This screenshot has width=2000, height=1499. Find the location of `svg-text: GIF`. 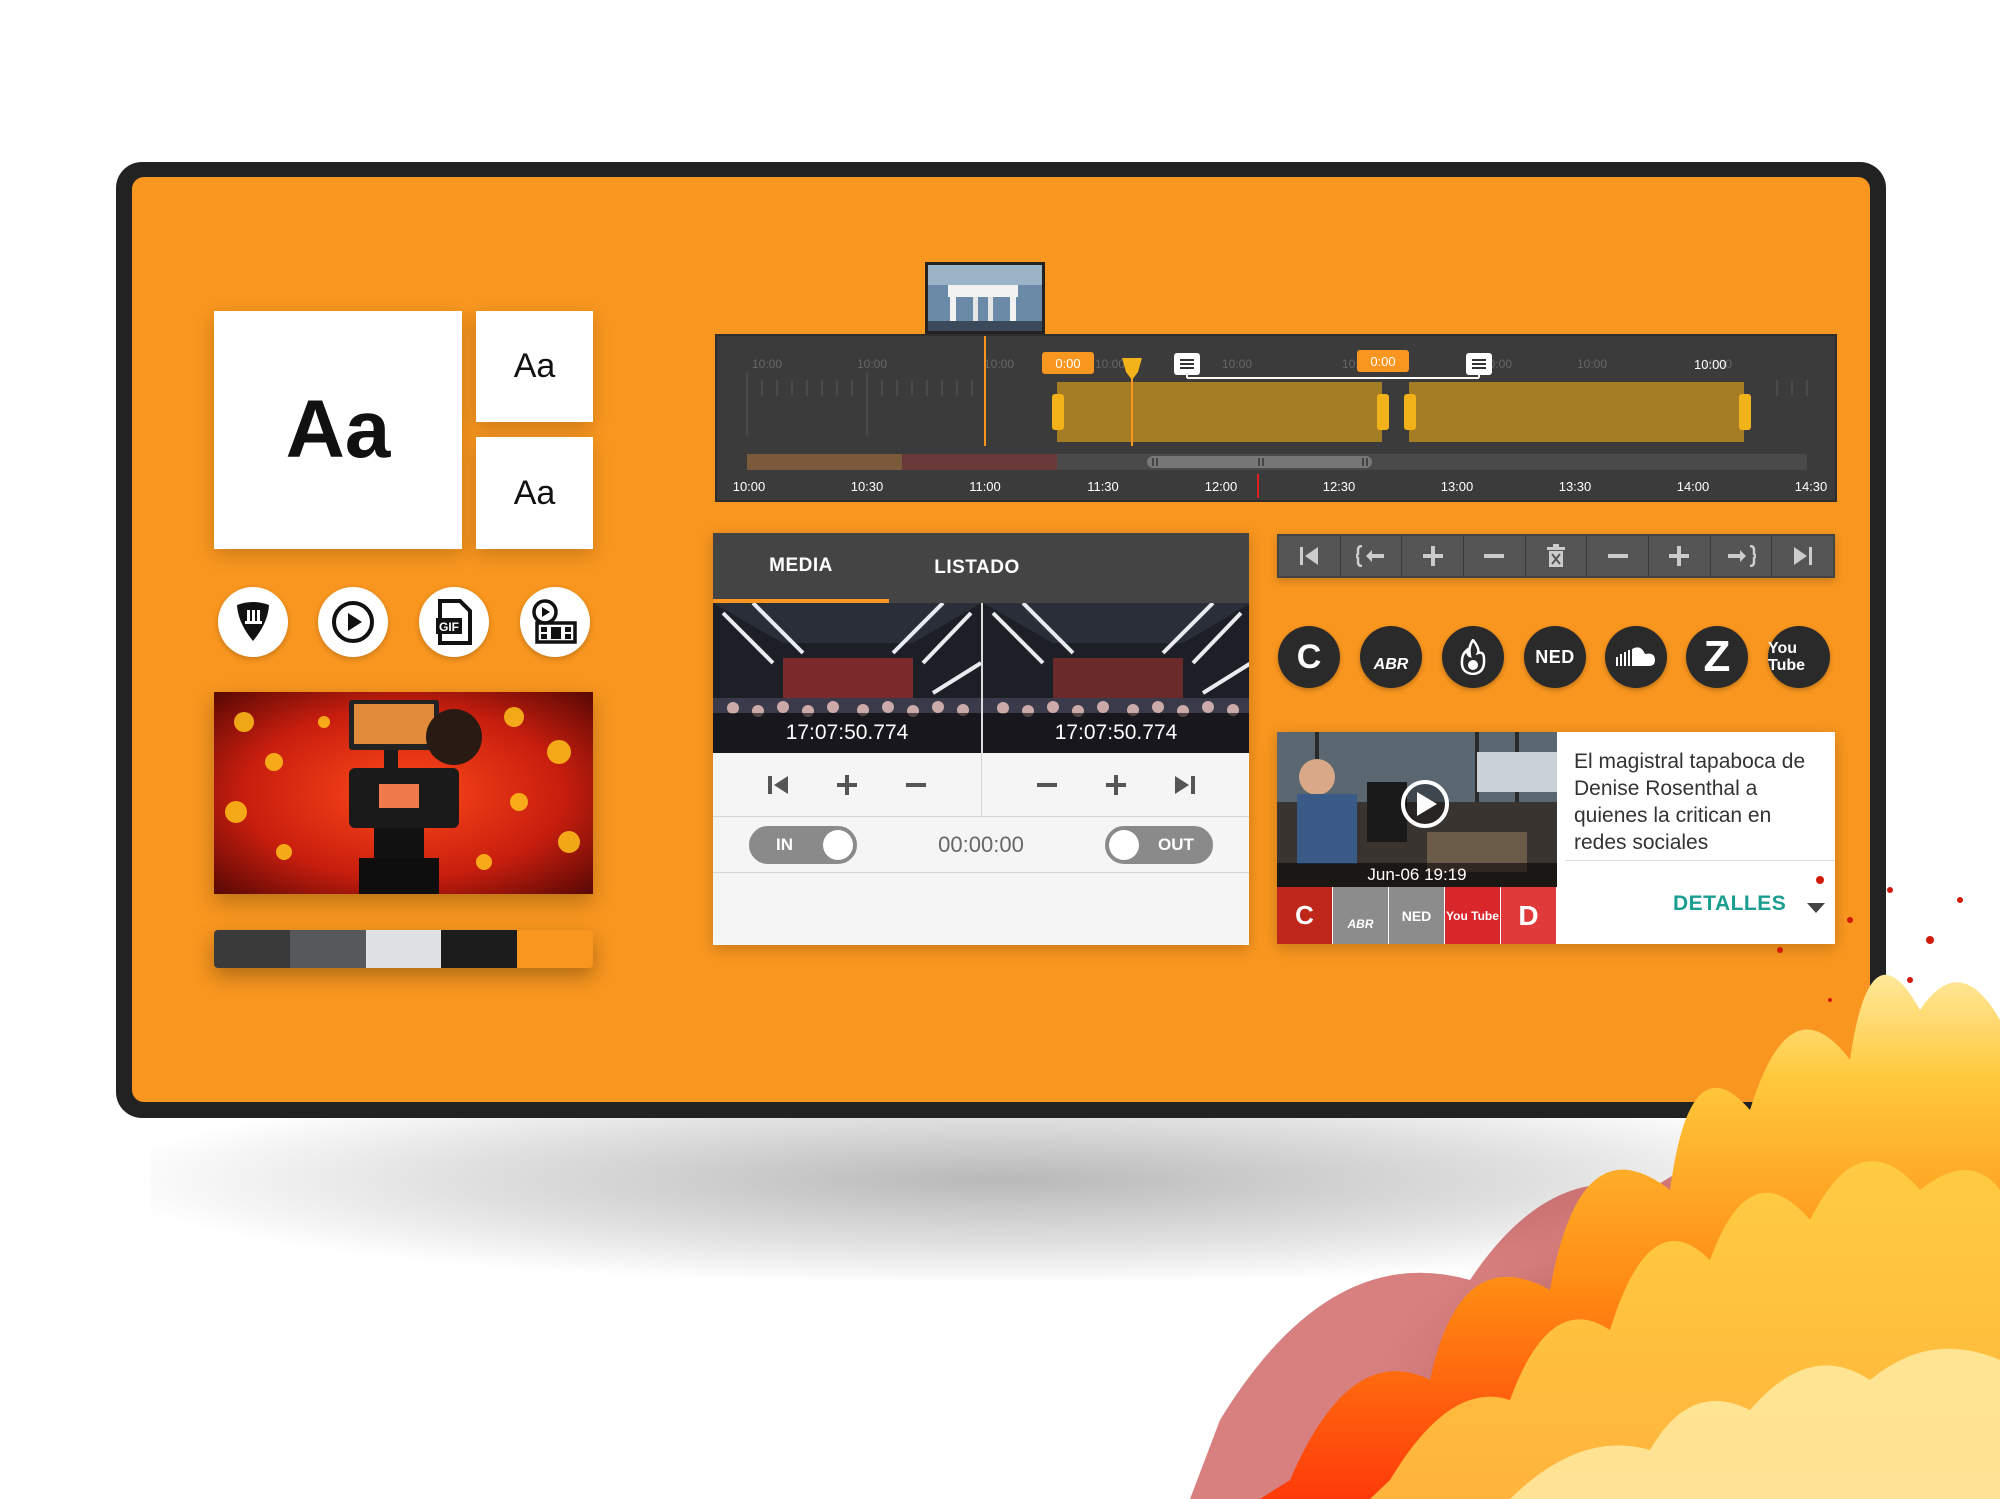

svg-text: GIF is located at coordinates (449, 627).